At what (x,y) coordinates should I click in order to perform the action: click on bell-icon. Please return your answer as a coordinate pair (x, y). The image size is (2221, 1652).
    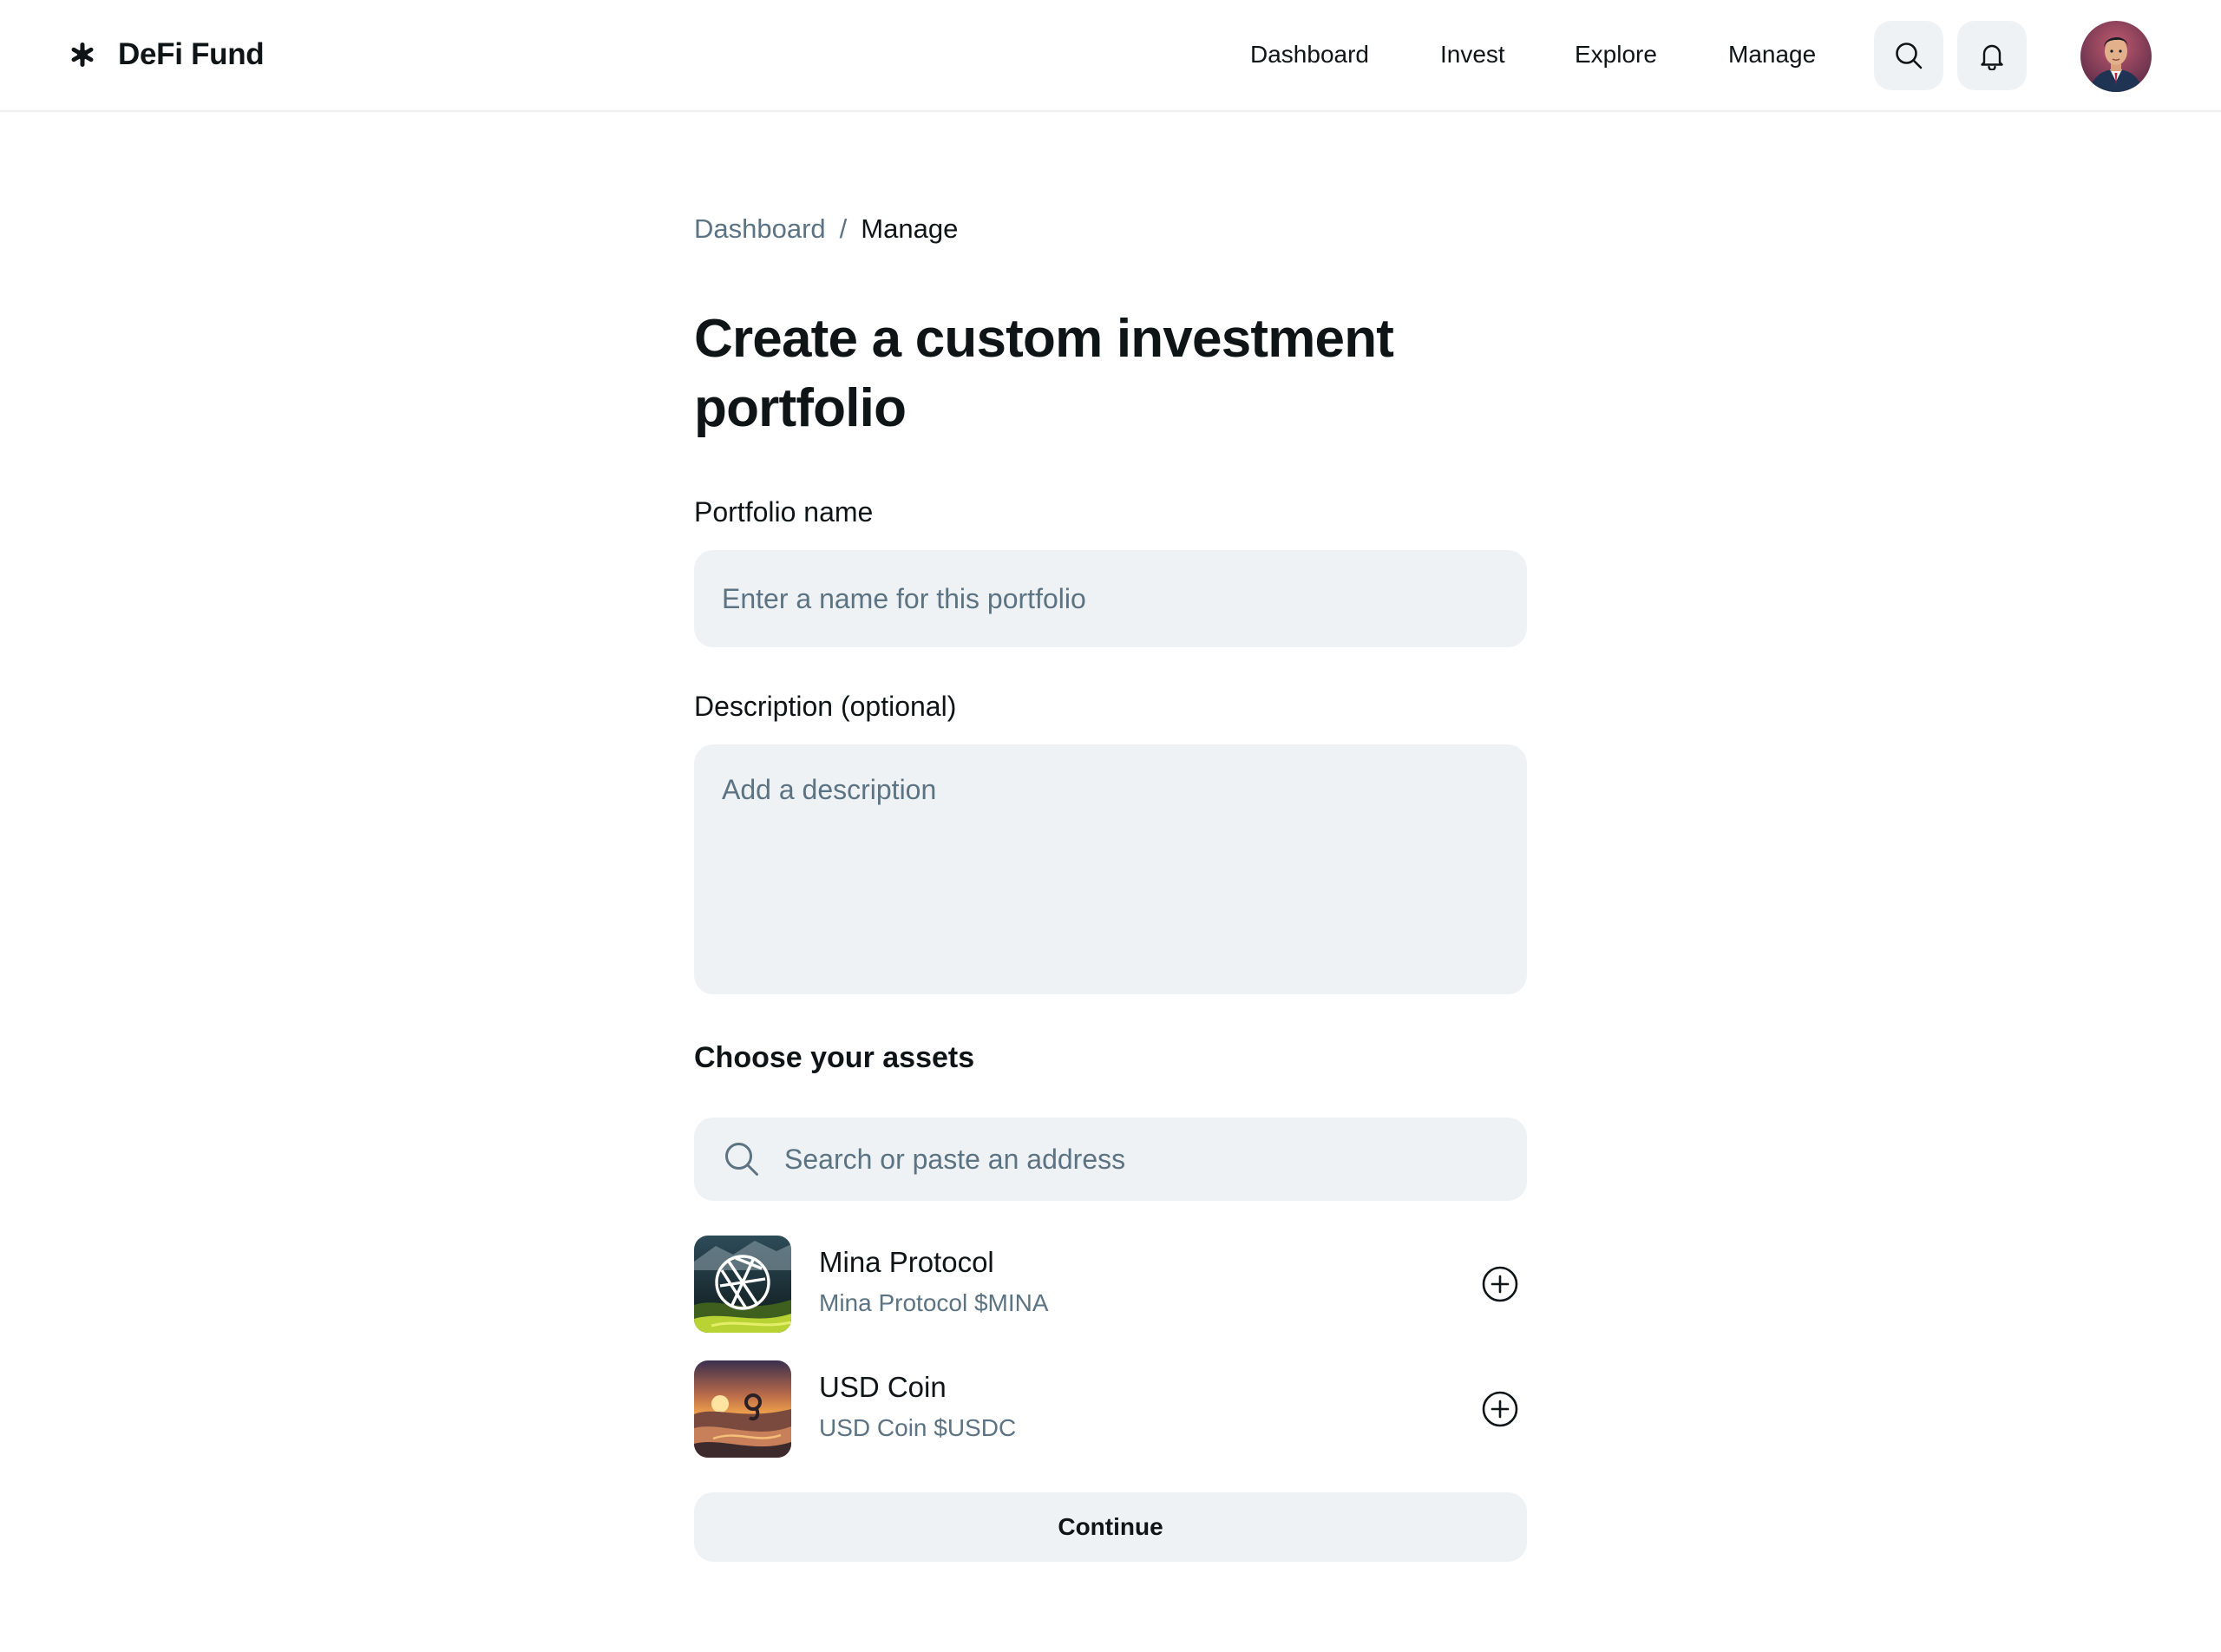
    Looking at the image, I should click on (1992, 57).